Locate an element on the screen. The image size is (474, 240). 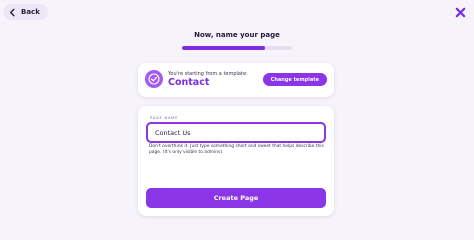
close-button is located at coordinates (460, 12).